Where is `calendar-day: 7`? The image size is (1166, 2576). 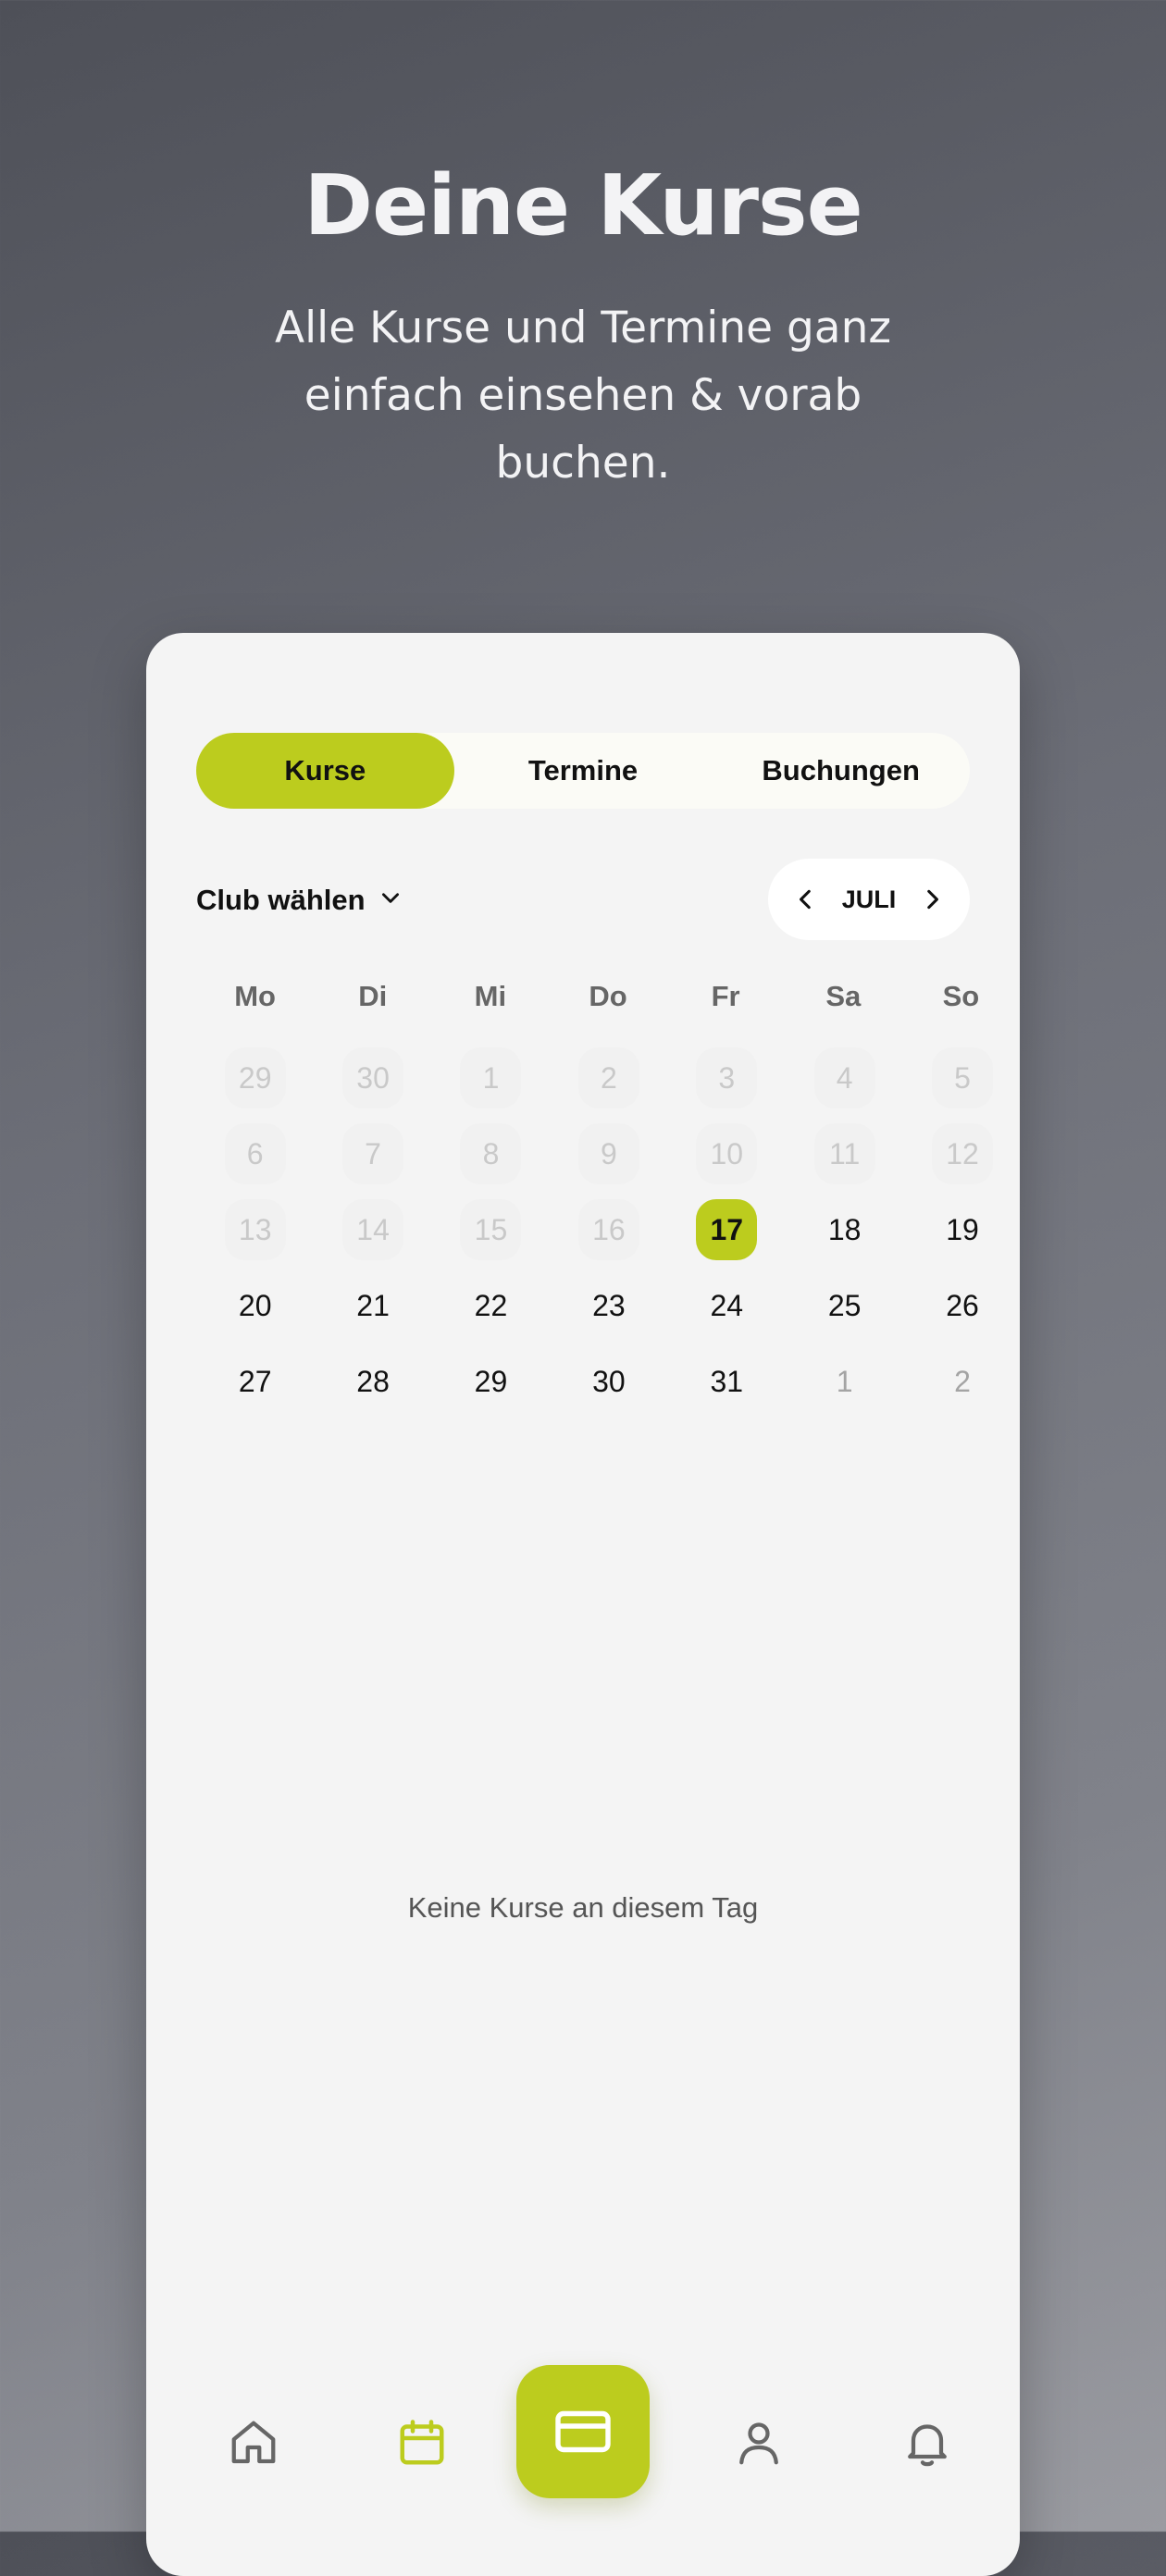 calendar-day: 7 is located at coordinates (372, 1154).